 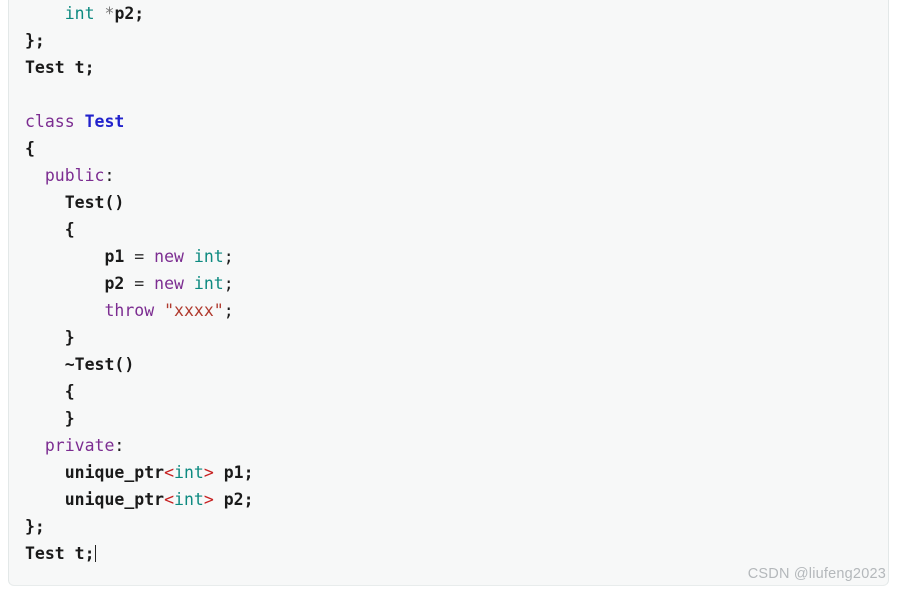 I want to click on code-token-plain: p2, so click(x=119, y=283).